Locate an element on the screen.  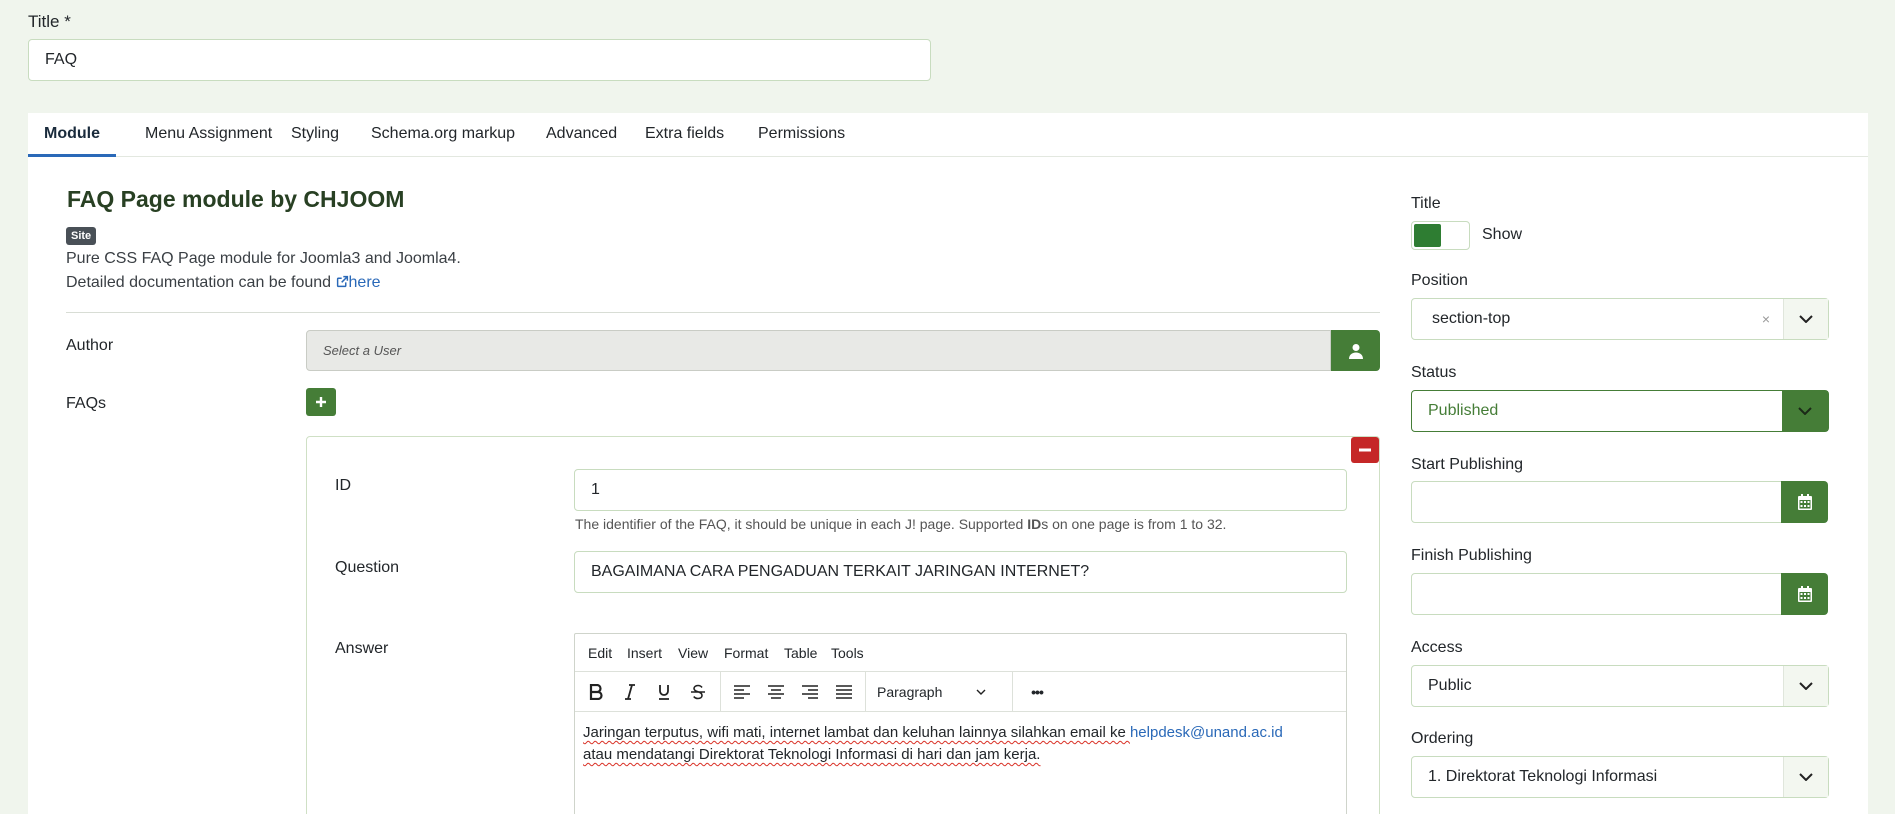
status-dropdown-toggle is located at coordinates (1805, 411).